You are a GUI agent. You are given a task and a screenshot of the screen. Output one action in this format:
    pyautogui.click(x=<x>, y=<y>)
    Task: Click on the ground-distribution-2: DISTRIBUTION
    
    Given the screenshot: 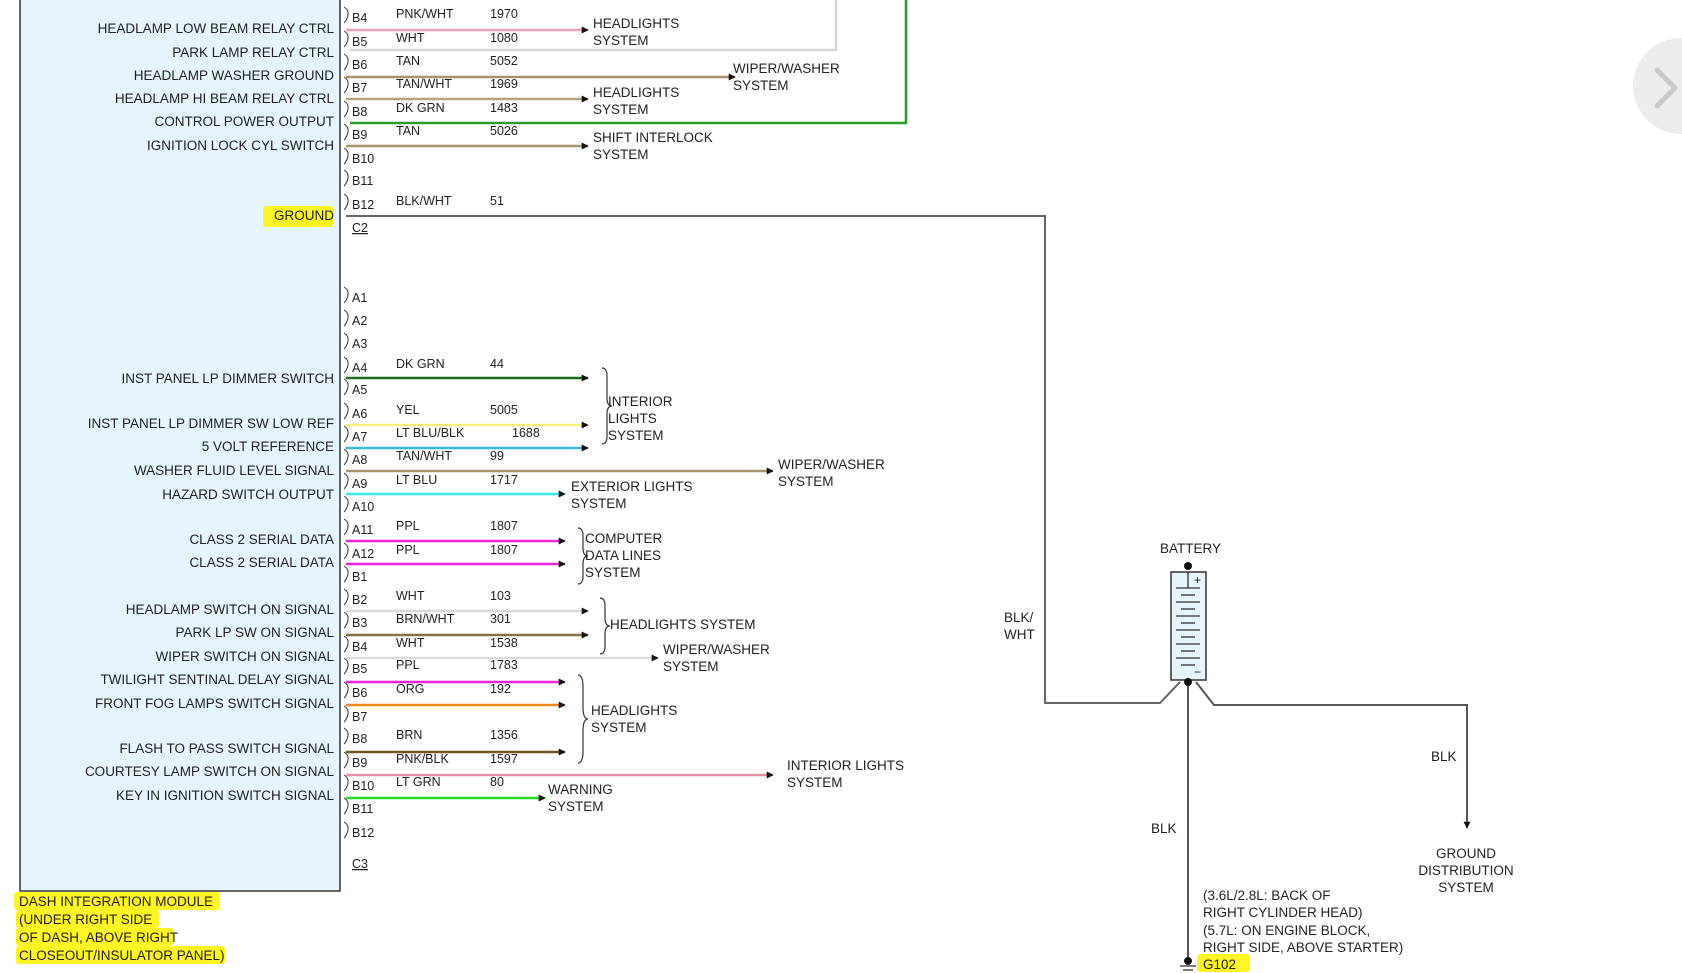 What is the action you would take?
    pyautogui.click(x=1465, y=870)
    